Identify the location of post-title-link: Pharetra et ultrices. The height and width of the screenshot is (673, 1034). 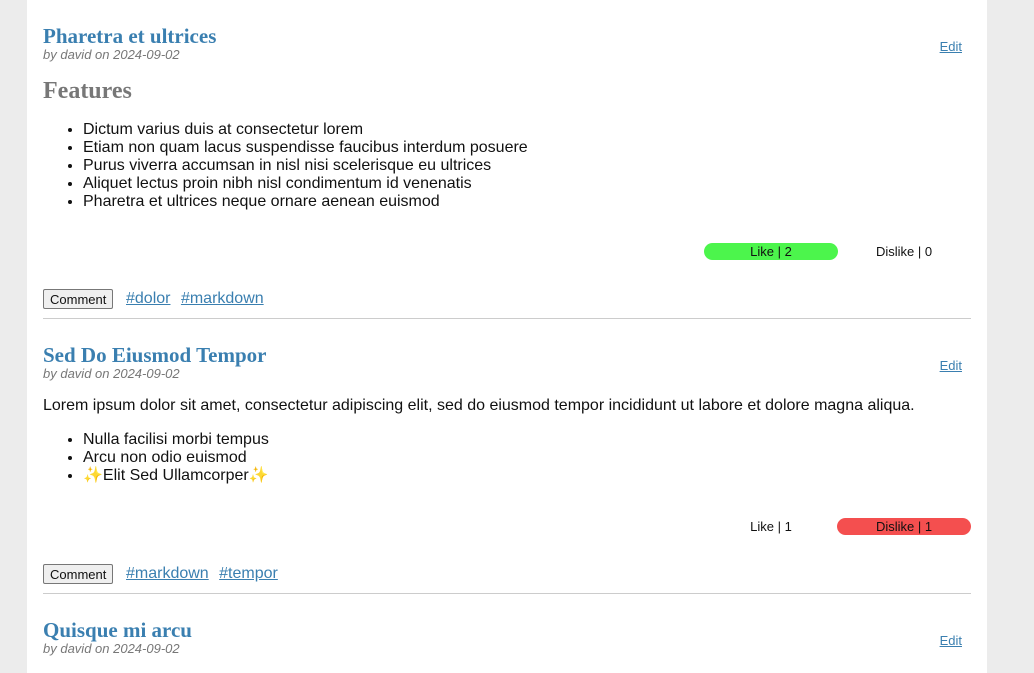
(129, 36).